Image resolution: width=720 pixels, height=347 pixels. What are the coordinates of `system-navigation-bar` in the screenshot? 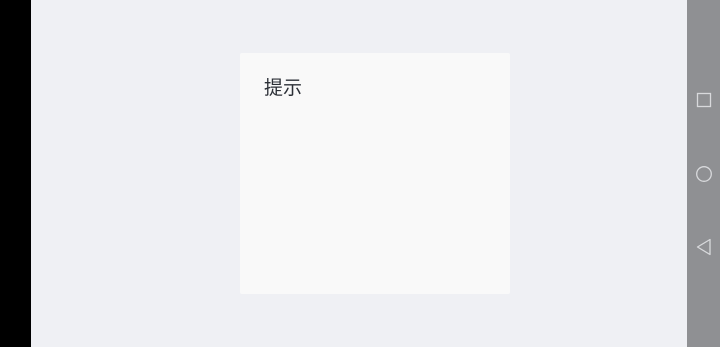 It's located at (703, 173).